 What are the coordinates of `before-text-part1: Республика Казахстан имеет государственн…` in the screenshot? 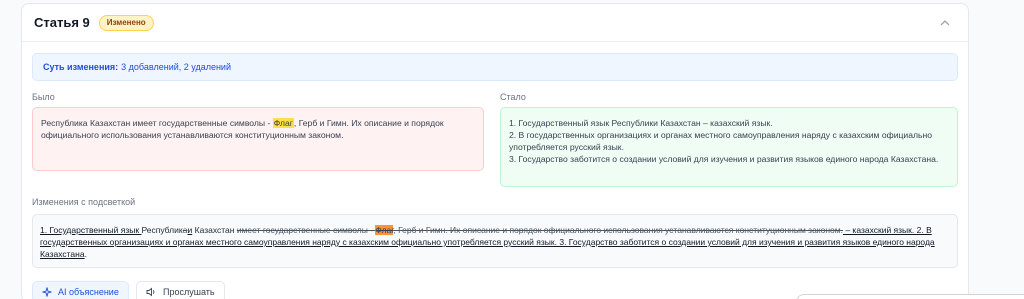 It's located at (157, 123).